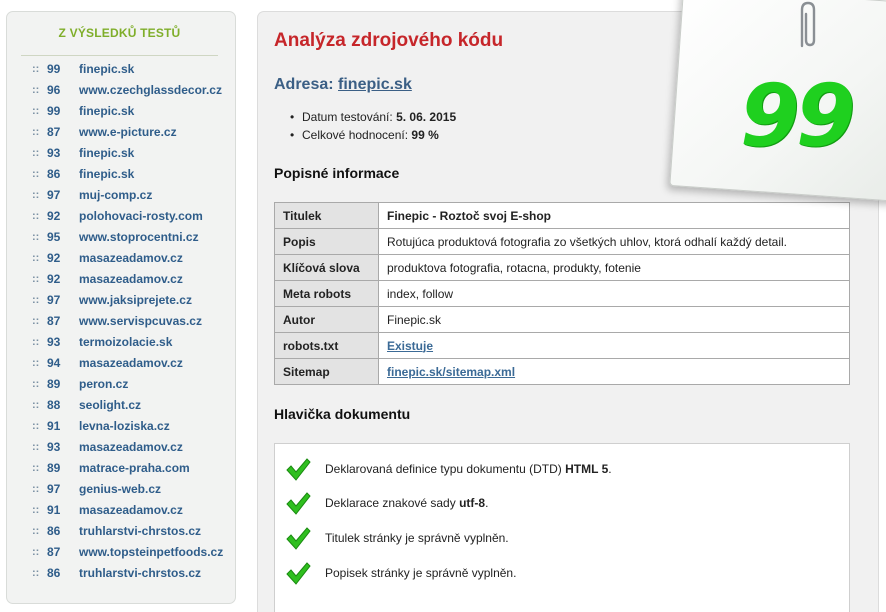 The width and height of the screenshot is (886, 612). What do you see at coordinates (54, 531) in the screenshot?
I see `result-score: 86` at bounding box center [54, 531].